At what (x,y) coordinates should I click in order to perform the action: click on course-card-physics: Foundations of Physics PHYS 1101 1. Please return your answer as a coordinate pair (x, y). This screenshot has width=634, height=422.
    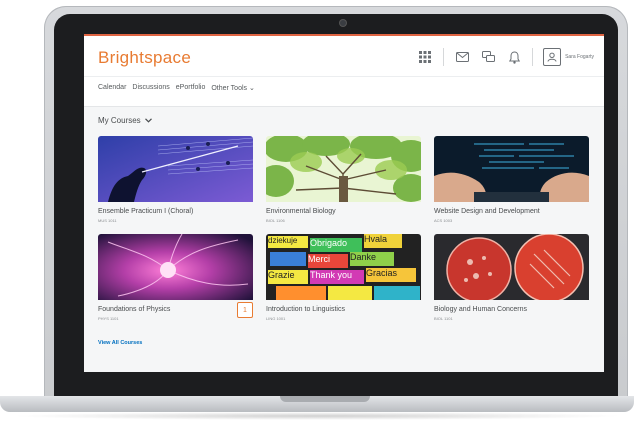
    Looking at the image, I should click on (175, 283).